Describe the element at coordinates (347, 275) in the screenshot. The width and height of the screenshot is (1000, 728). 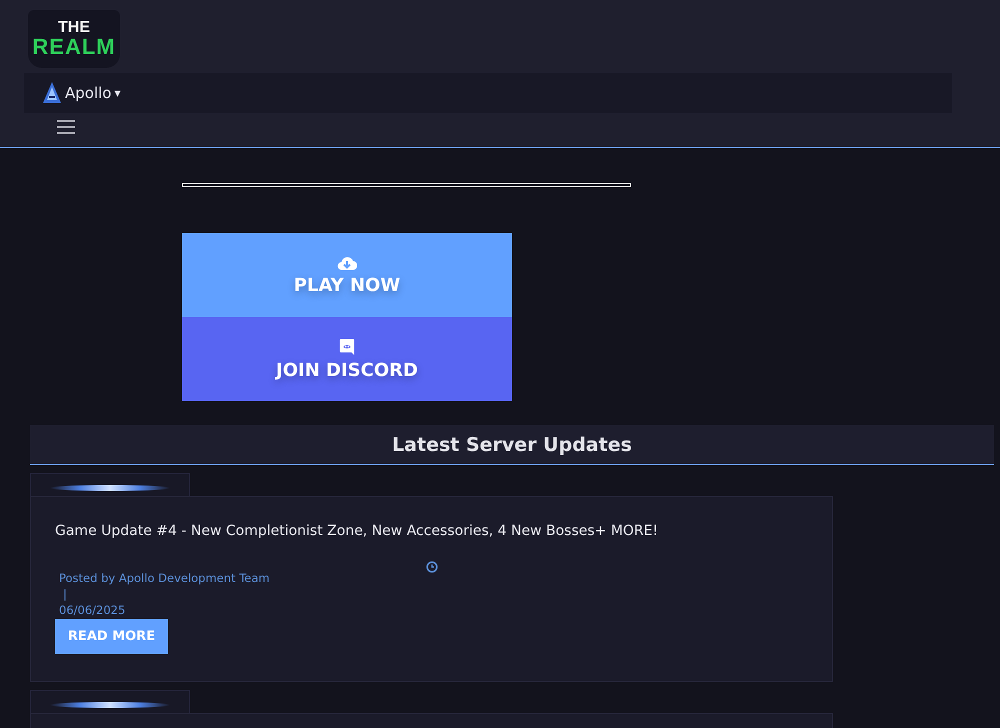
I see `play-now-button: PLAY NOW` at that location.